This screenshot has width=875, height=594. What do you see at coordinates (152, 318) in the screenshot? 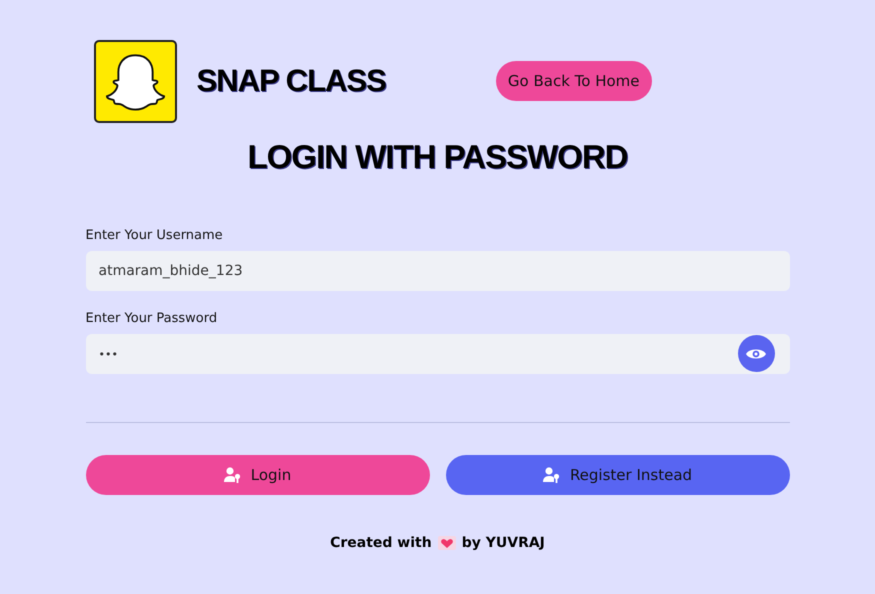
I see `field-label: Enter Your Password` at bounding box center [152, 318].